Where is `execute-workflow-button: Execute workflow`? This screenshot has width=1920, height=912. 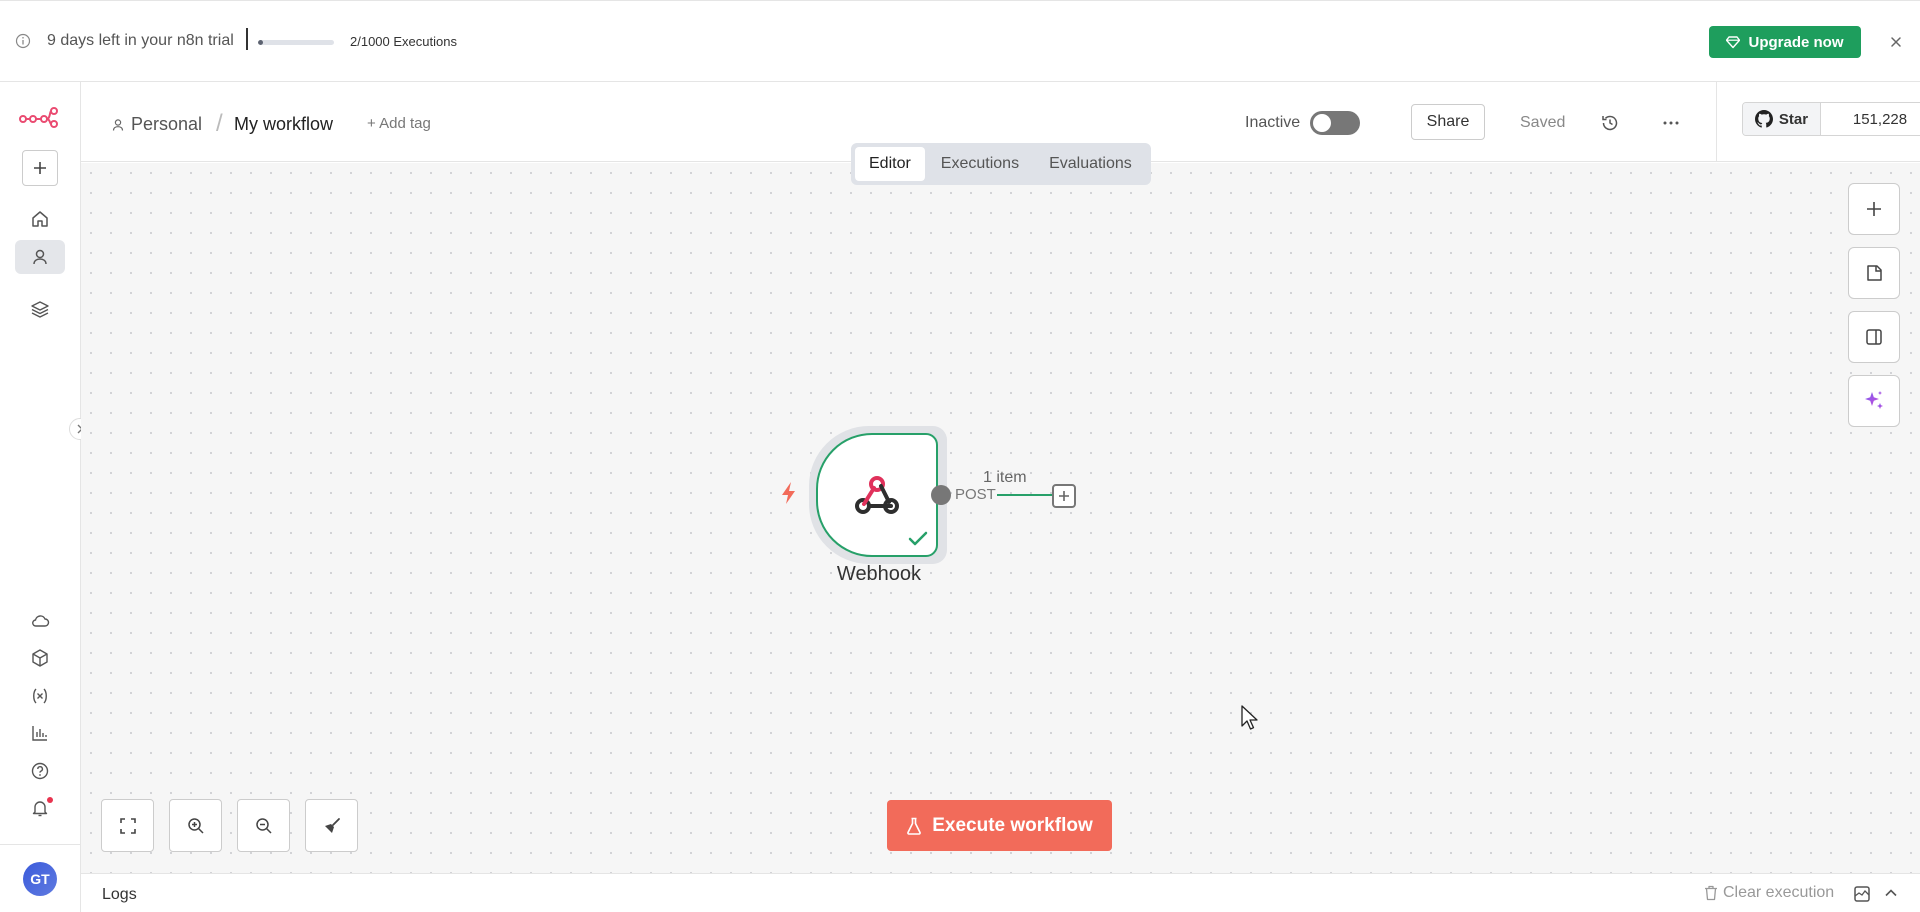
execute-workflow-button: Execute workflow is located at coordinates (999, 825).